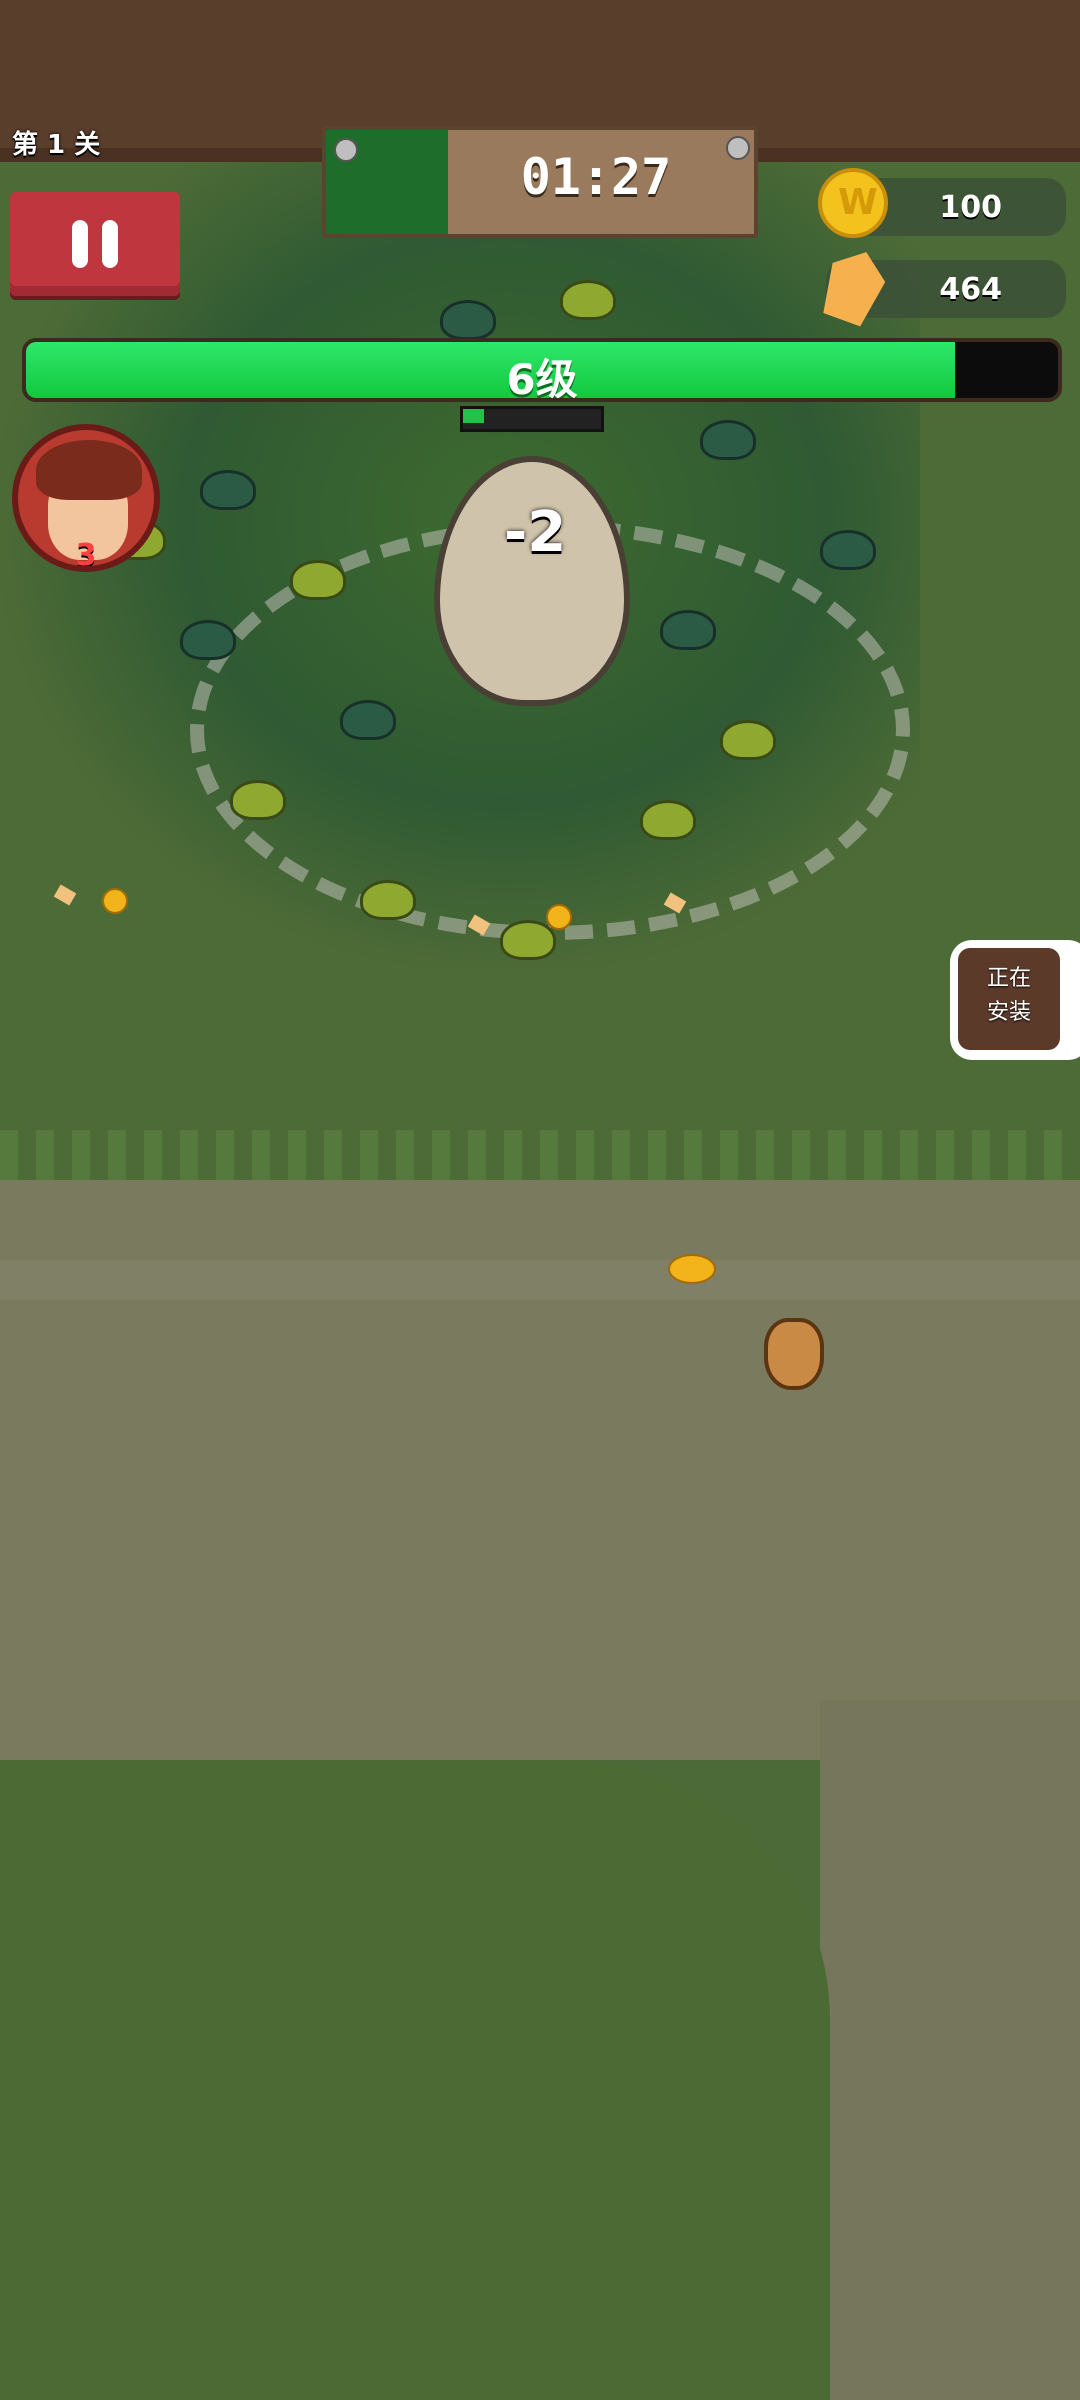 Image resolution: width=1080 pixels, height=2400 pixels. I want to click on install-line1: 正在, so click(1008, 978).